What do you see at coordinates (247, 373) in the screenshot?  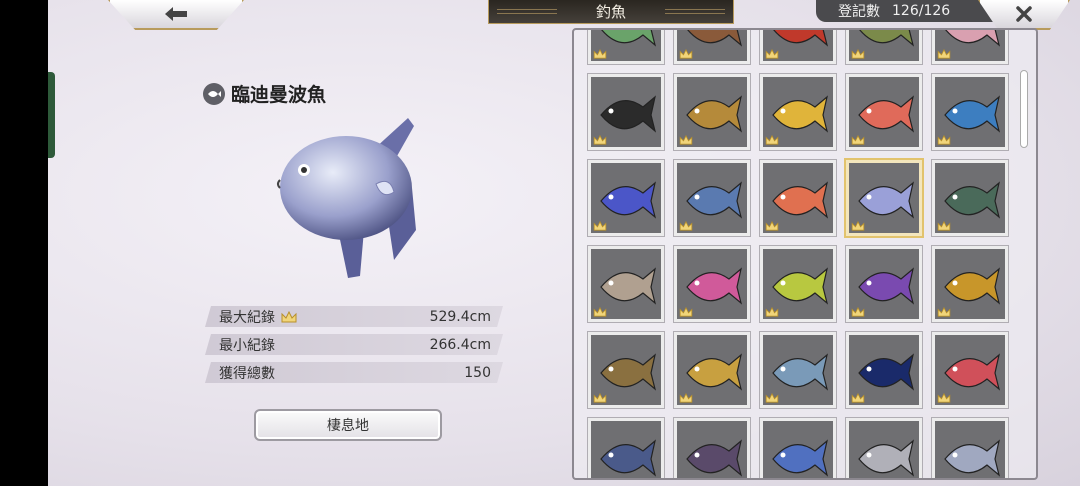 I see `stat-total-label: 獲得總數` at bounding box center [247, 373].